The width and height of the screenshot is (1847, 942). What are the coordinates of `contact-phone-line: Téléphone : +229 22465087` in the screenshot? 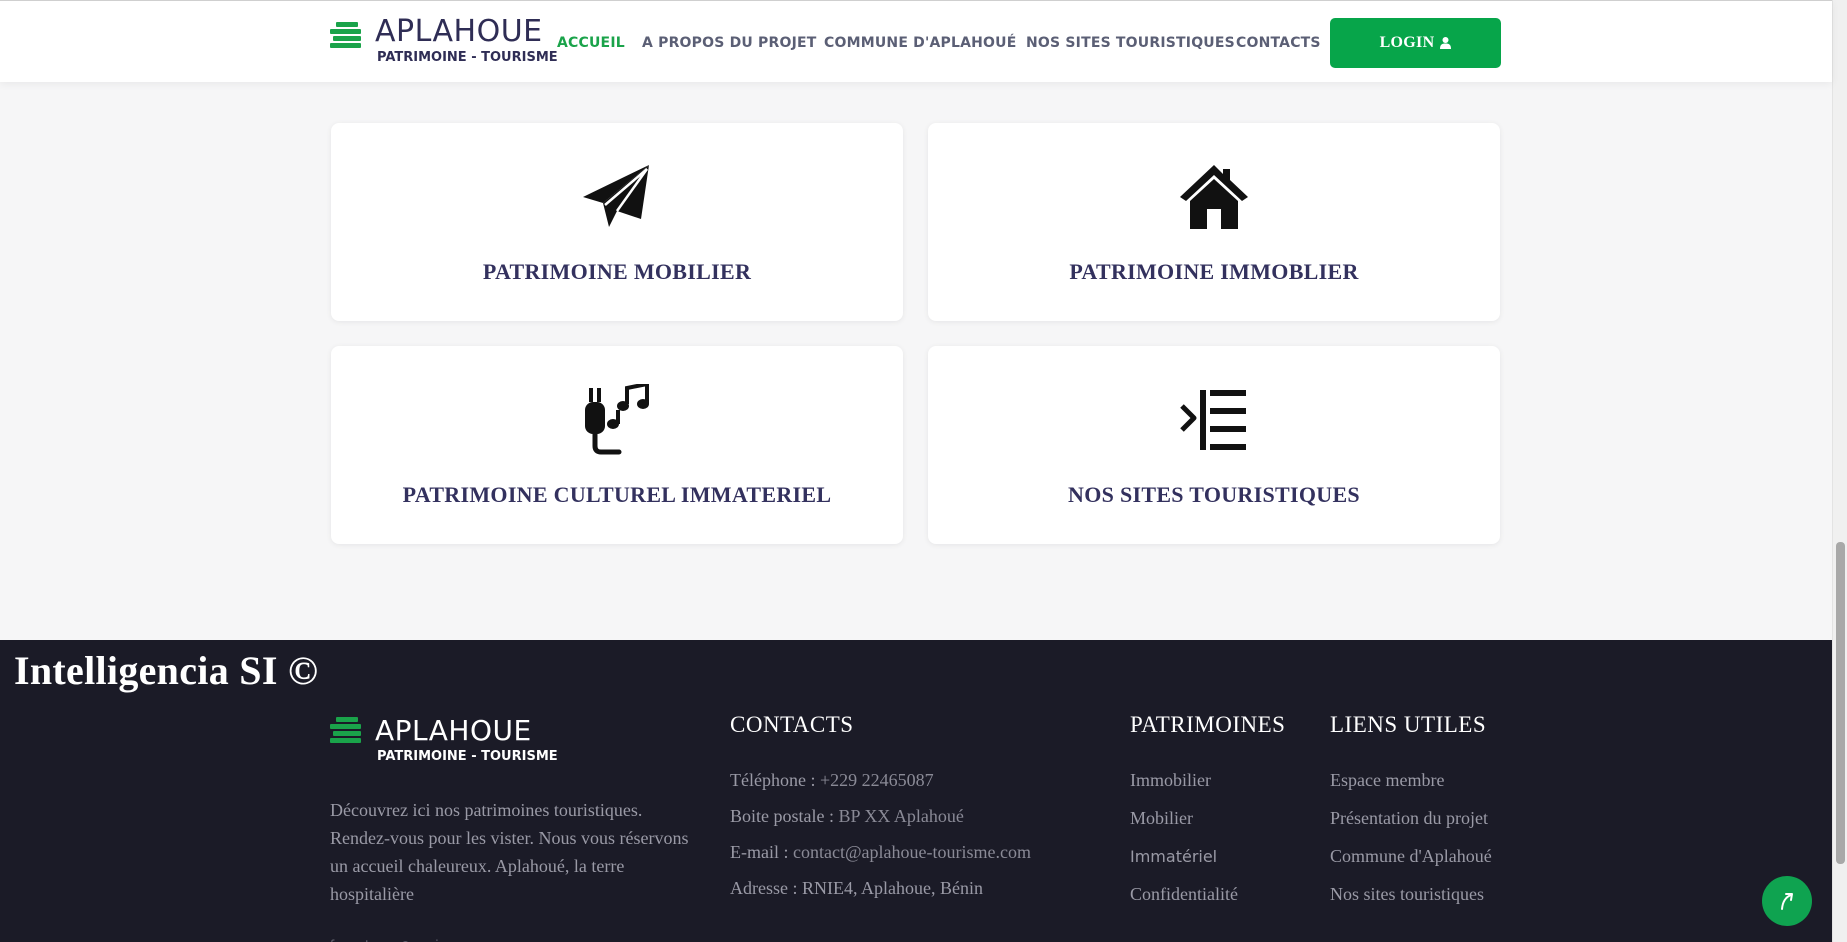 It's located at (832, 780).